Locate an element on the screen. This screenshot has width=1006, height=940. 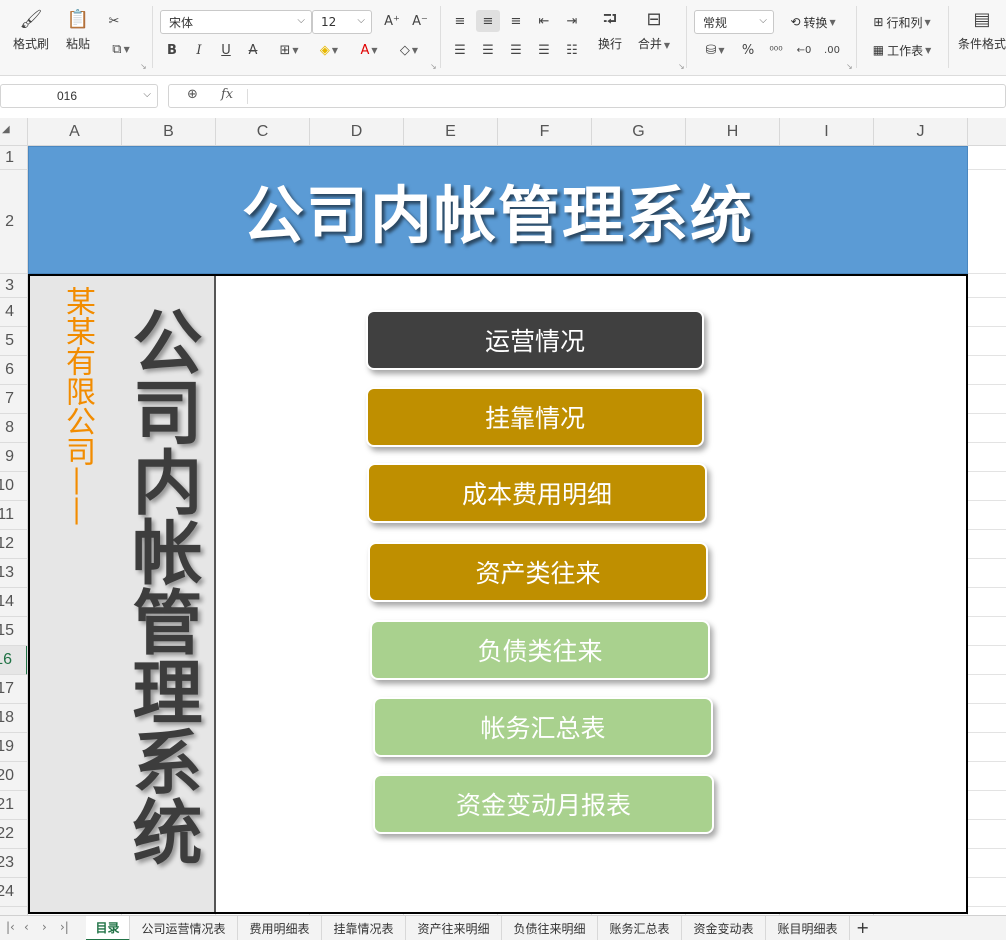
row-header: 1 is located at coordinates (13, 158).